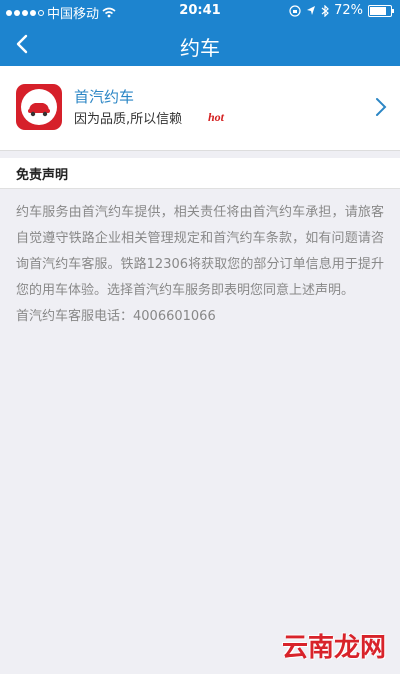 Image resolution: width=400 pixels, height=674 pixels. What do you see at coordinates (295, 10) in the screenshot?
I see `lock-rotation-icon` at bounding box center [295, 10].